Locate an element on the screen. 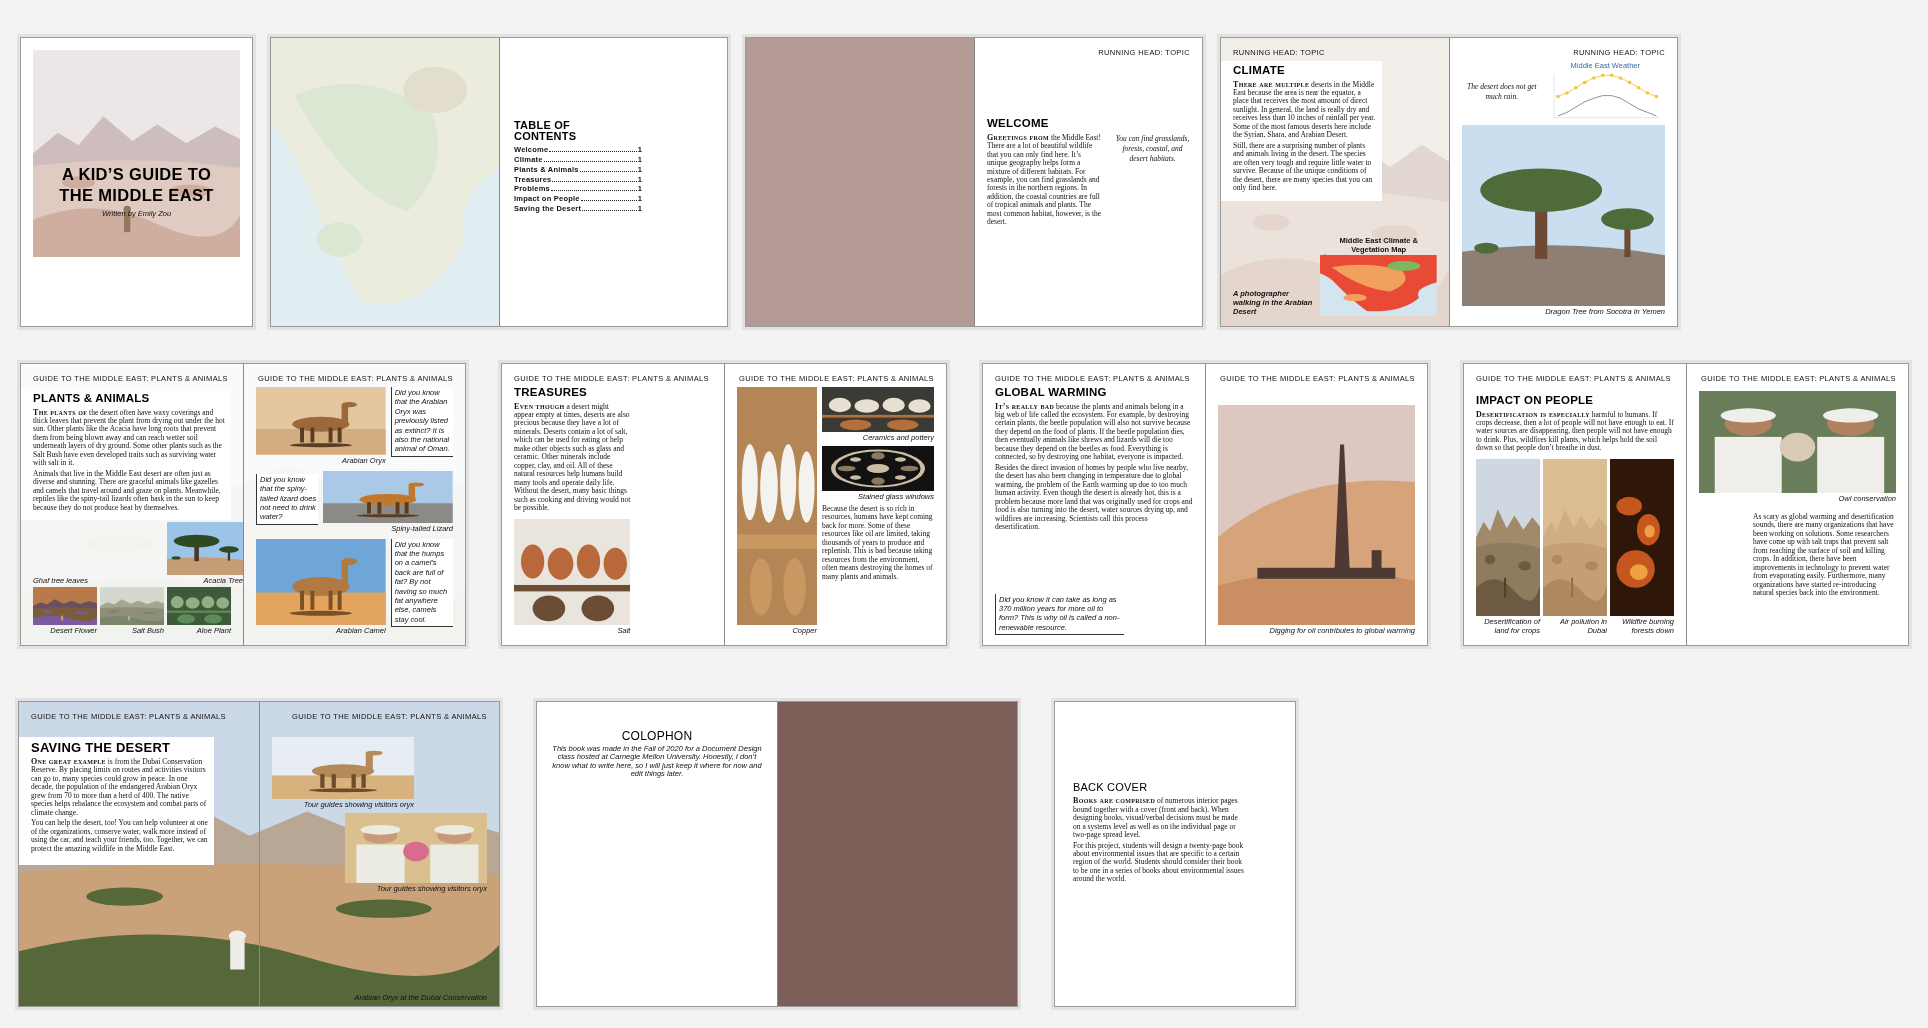  heading: BACK COVER is located at coordinates (1111, 788).